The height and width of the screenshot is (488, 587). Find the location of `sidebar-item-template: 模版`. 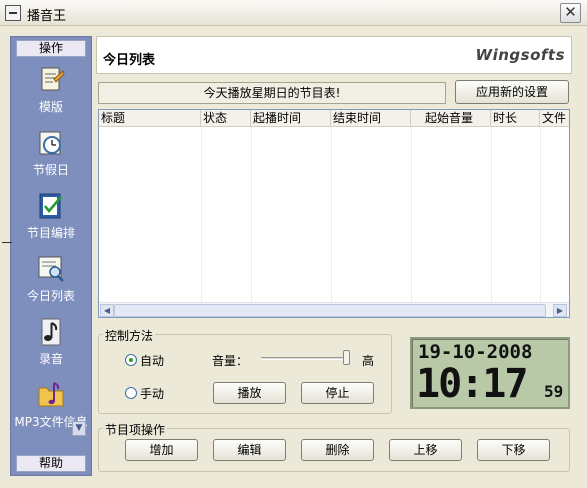

sidebar-item-template: 模版 is located at coordinates (51, 90).